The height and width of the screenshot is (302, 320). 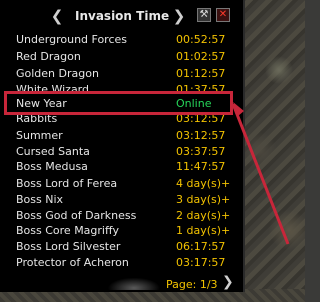 I want to click on arrow-line, so click(x=260, y=174).